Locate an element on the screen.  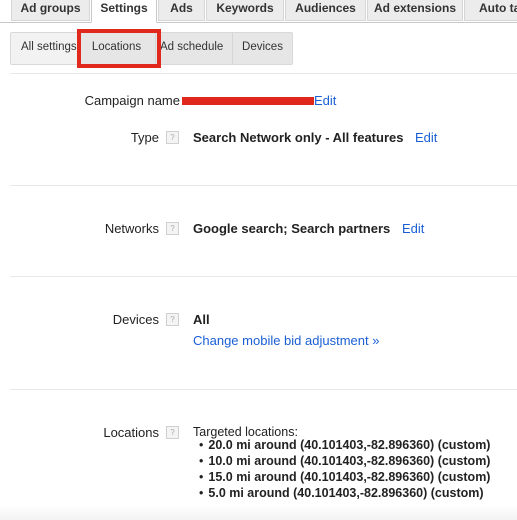
subtab-devices: Devices is located at coordinates (262, 48).